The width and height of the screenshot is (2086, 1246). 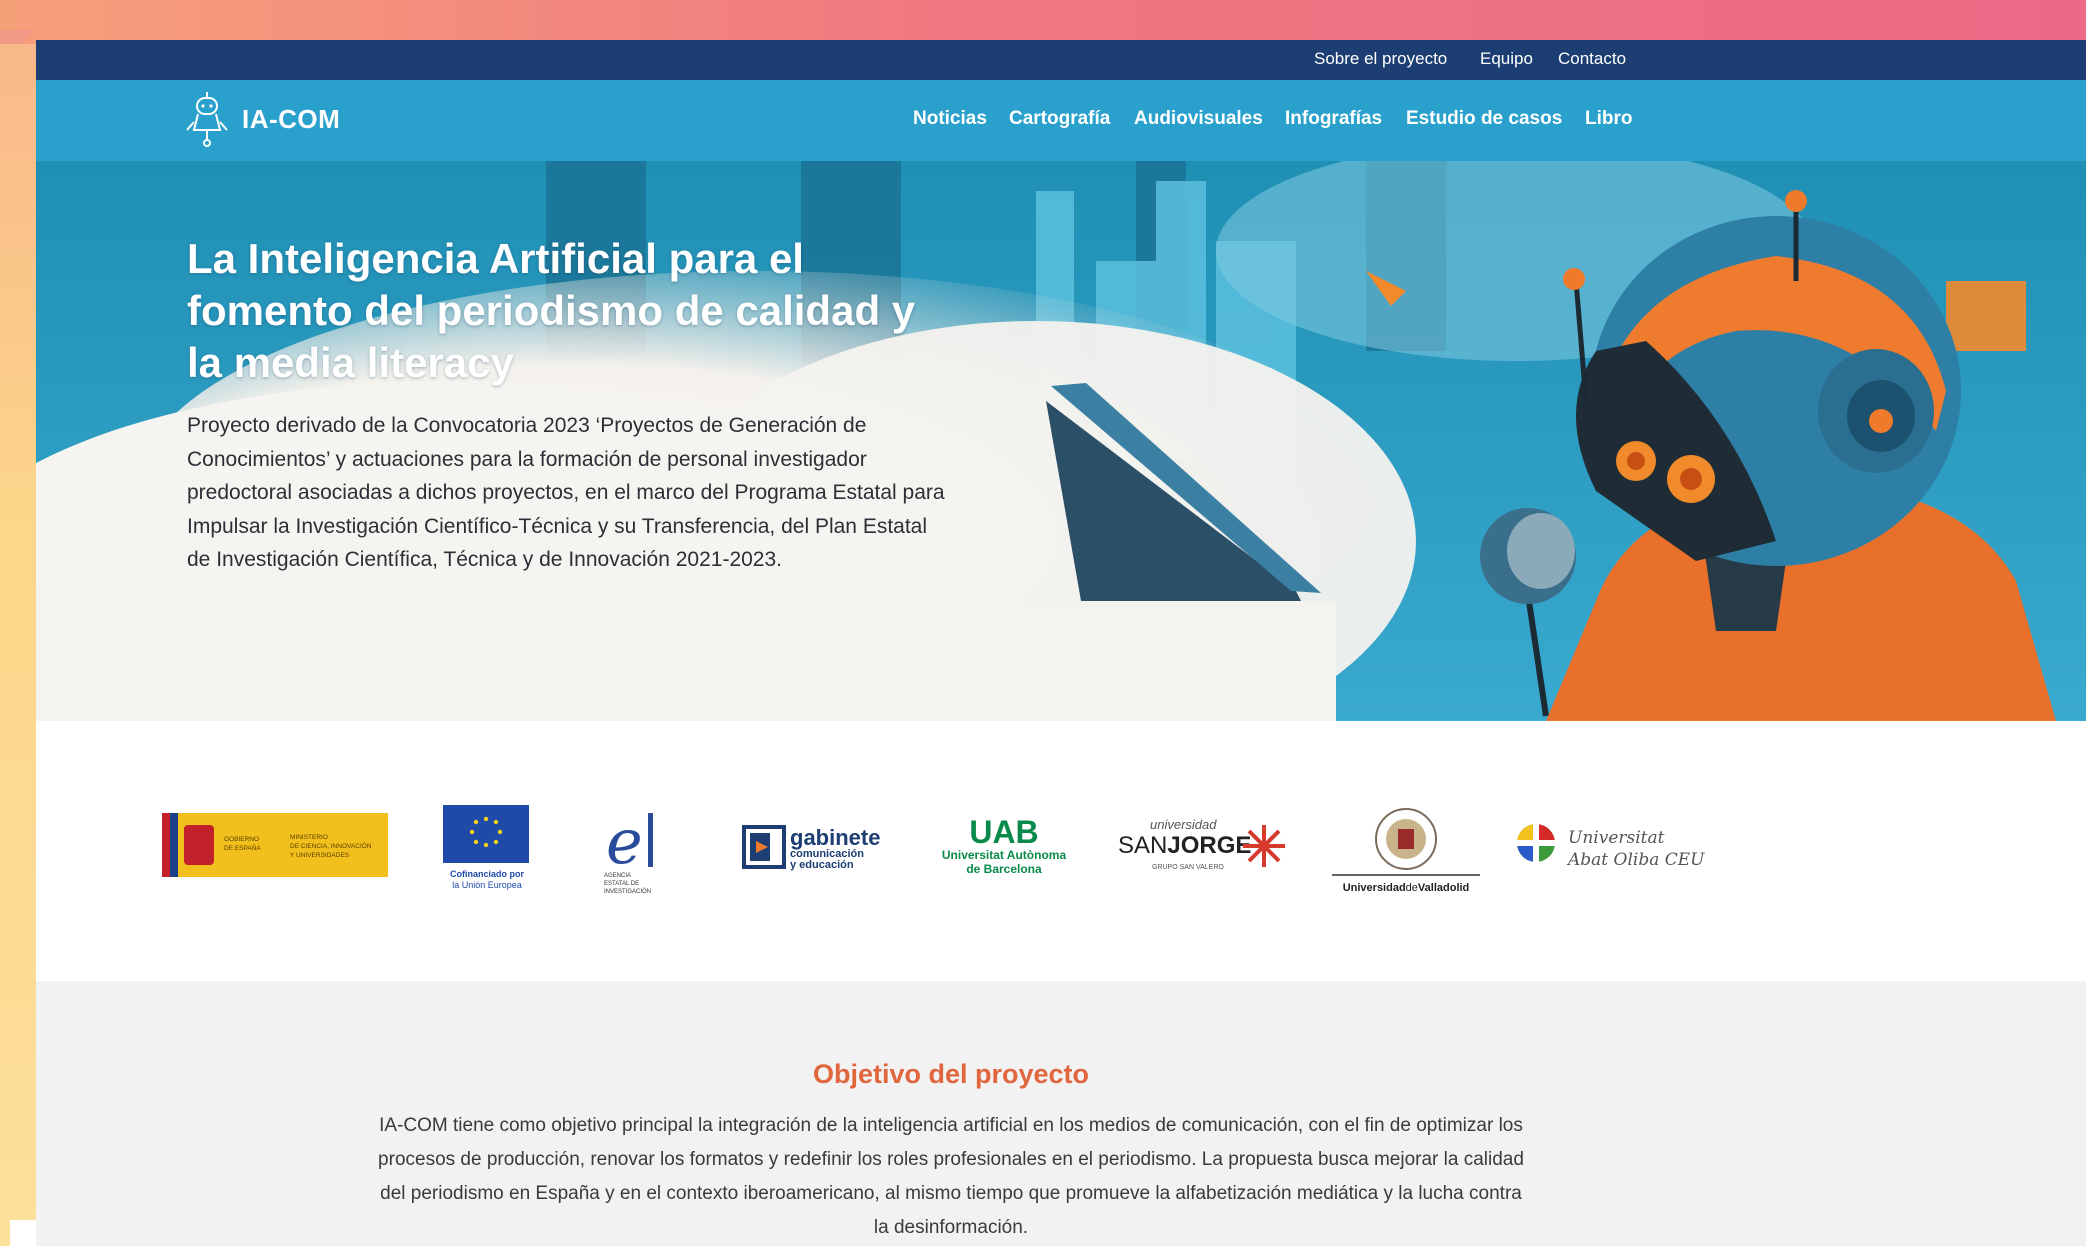 I want to click on gabinete-comunicacion-logo: gabinete comunicación y educación, so click(x=814, y=847).